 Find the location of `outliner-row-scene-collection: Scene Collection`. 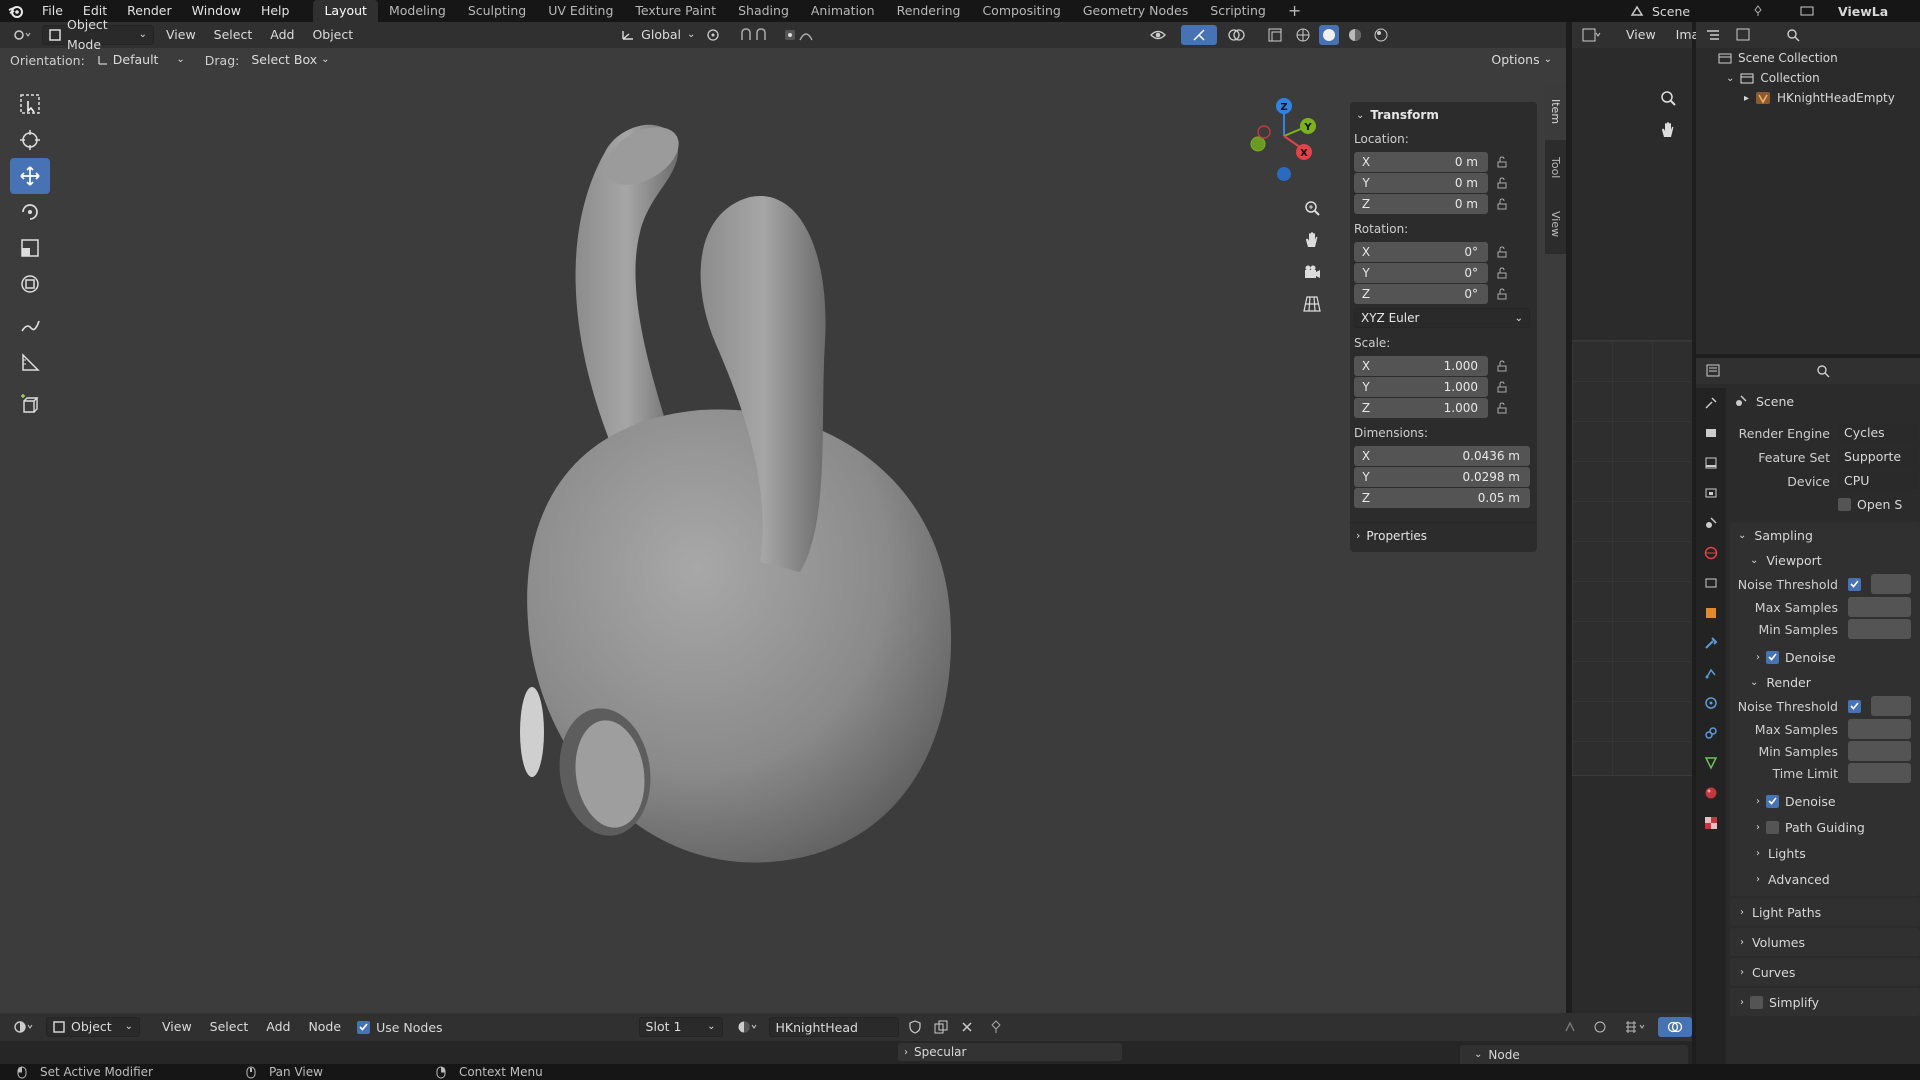

outliner-row-scene-collection: Scene Collection is located at coordinates (1808, 58).